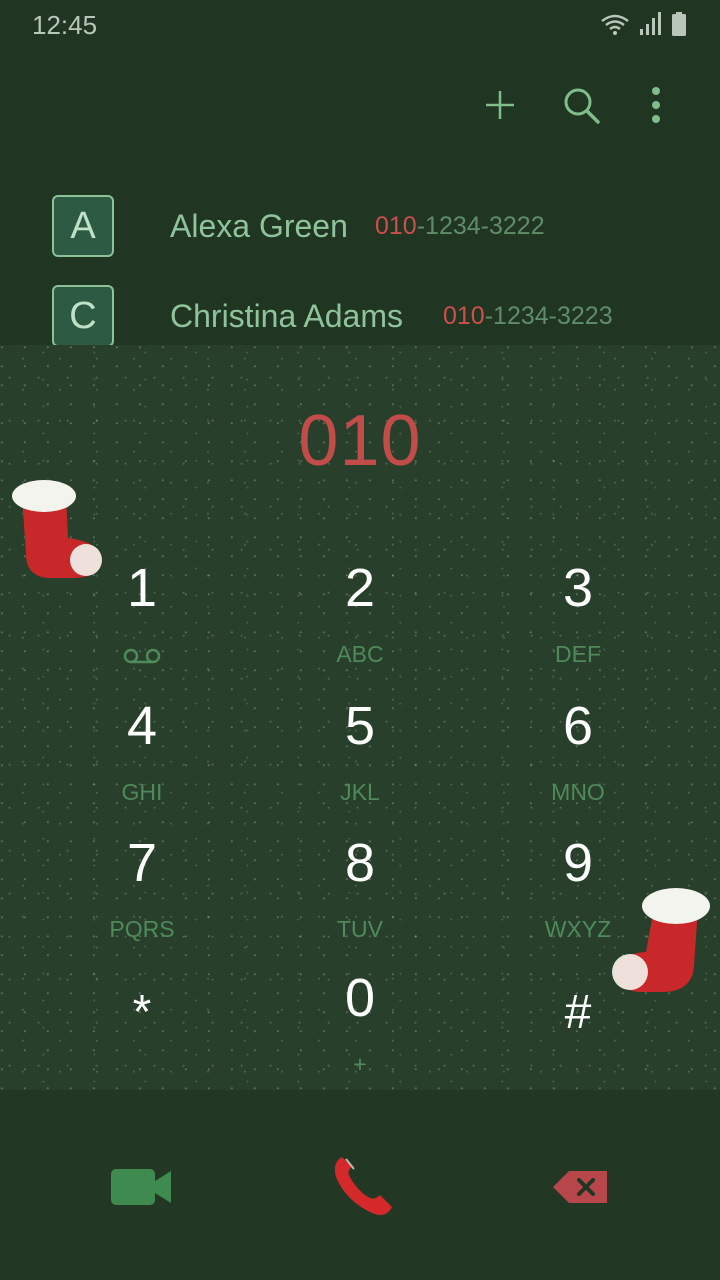  What do you see at coordinates (142, 1187) in the screenshot?
I see `video-call-icon` at bounding box center [142, 1187].